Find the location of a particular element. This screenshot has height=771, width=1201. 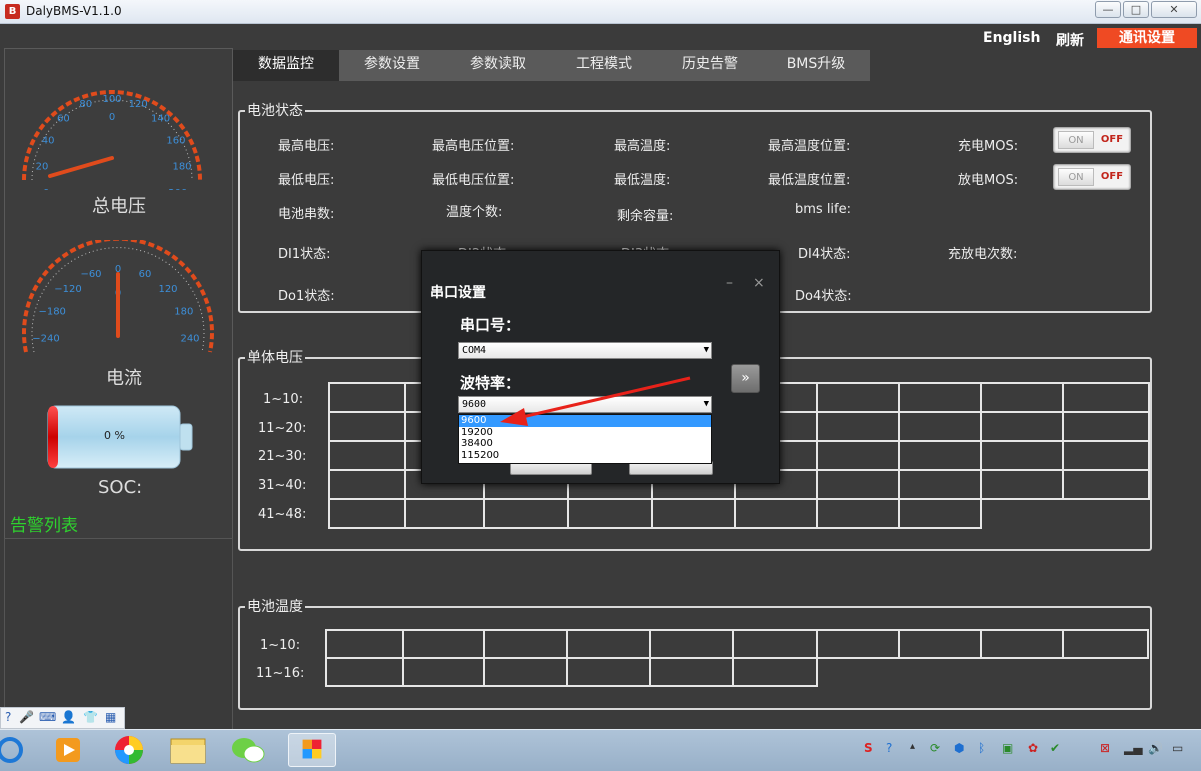

refresh-link: 刷新 is located at coordinates (1070, 40).